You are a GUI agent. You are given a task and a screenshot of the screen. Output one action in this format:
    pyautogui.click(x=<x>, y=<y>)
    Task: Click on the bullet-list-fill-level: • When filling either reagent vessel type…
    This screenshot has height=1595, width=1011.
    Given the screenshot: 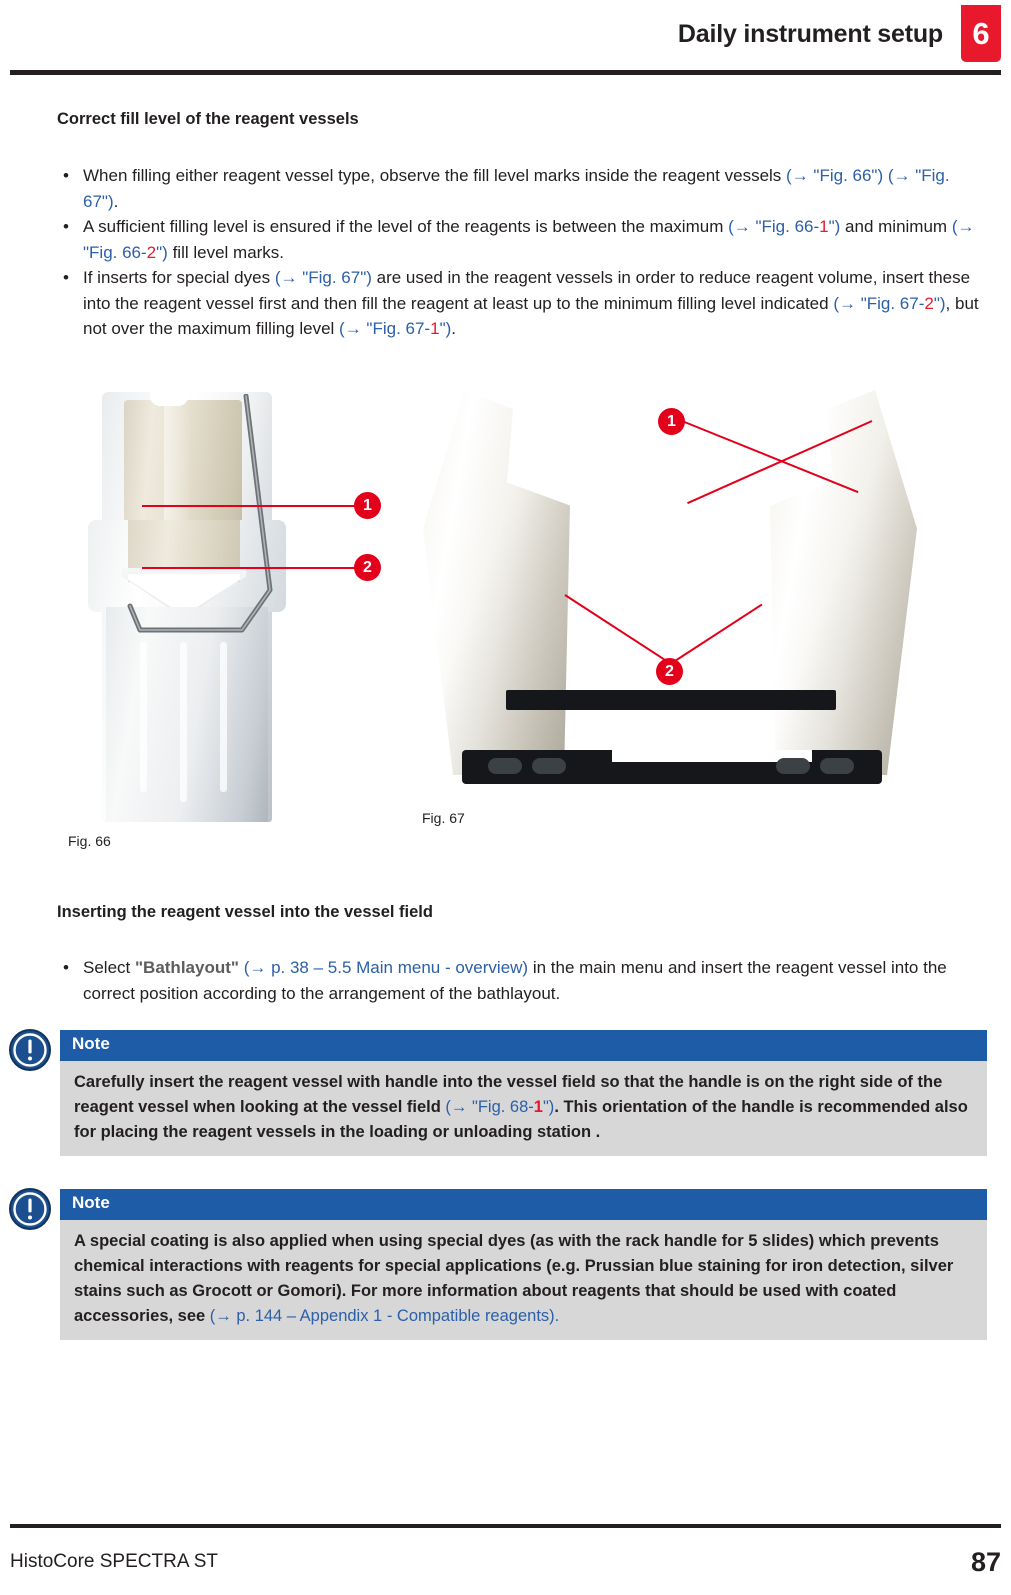 What is the action you would take?
    pyautogui.click(x=522, y=252)
    